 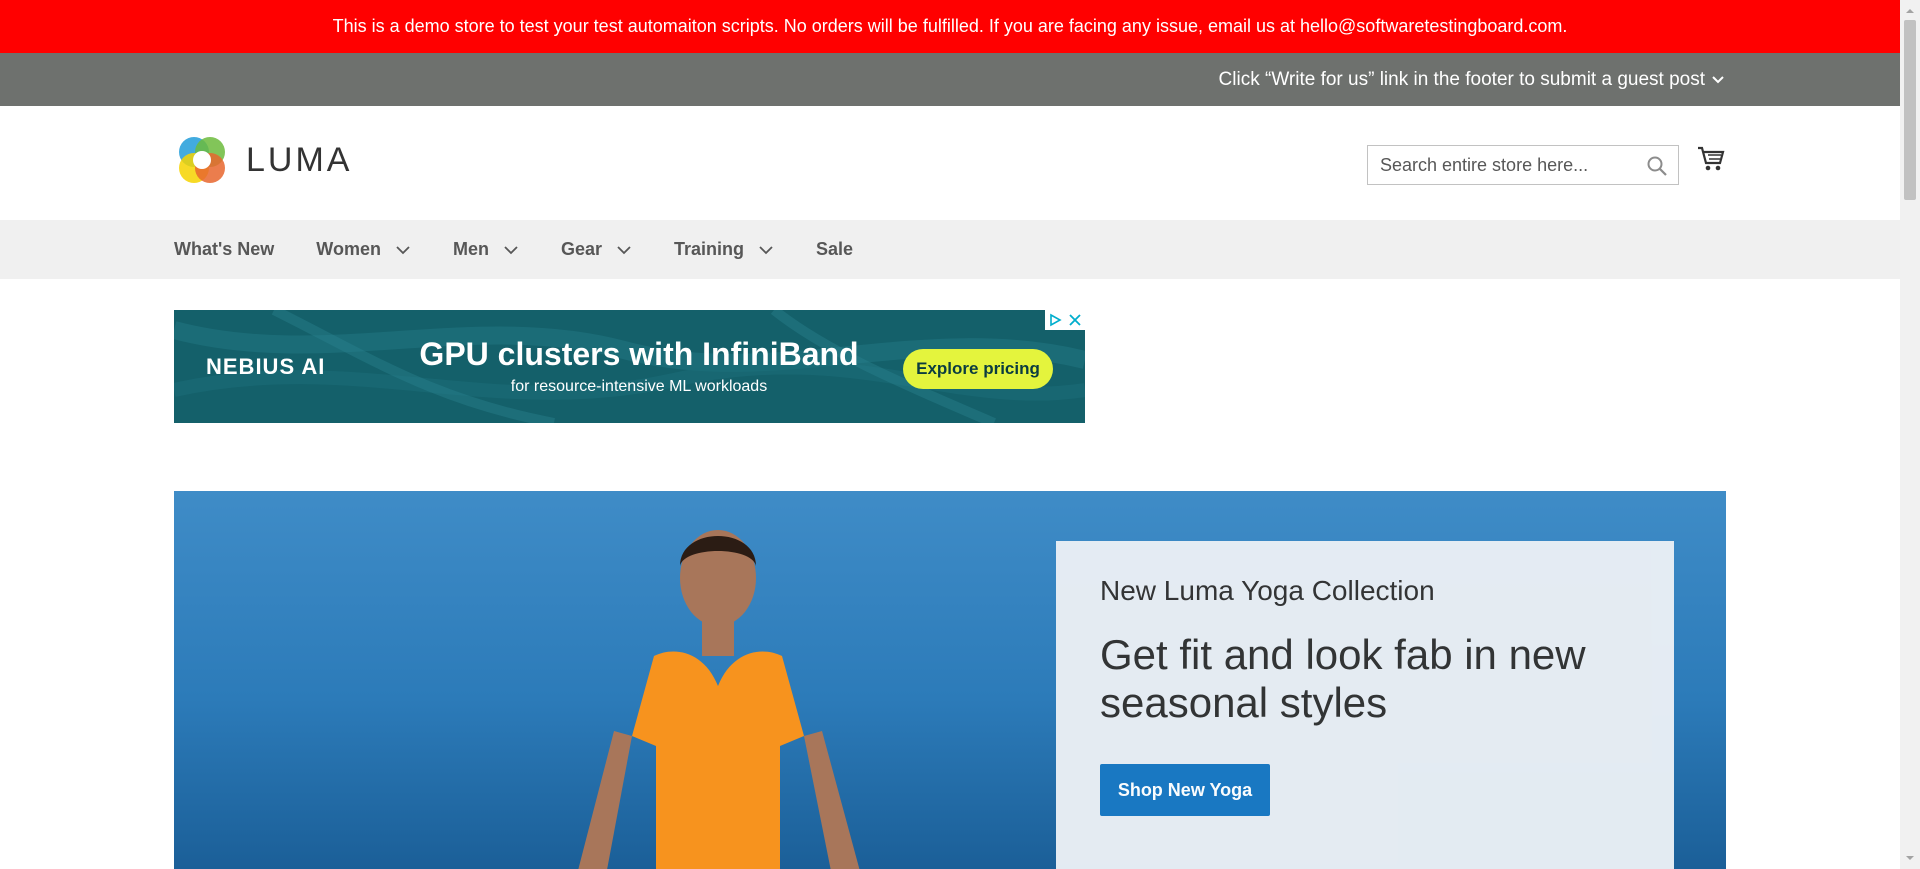 I want to click on nav-item-whats-new: What's New, so click(x=224, y=249).